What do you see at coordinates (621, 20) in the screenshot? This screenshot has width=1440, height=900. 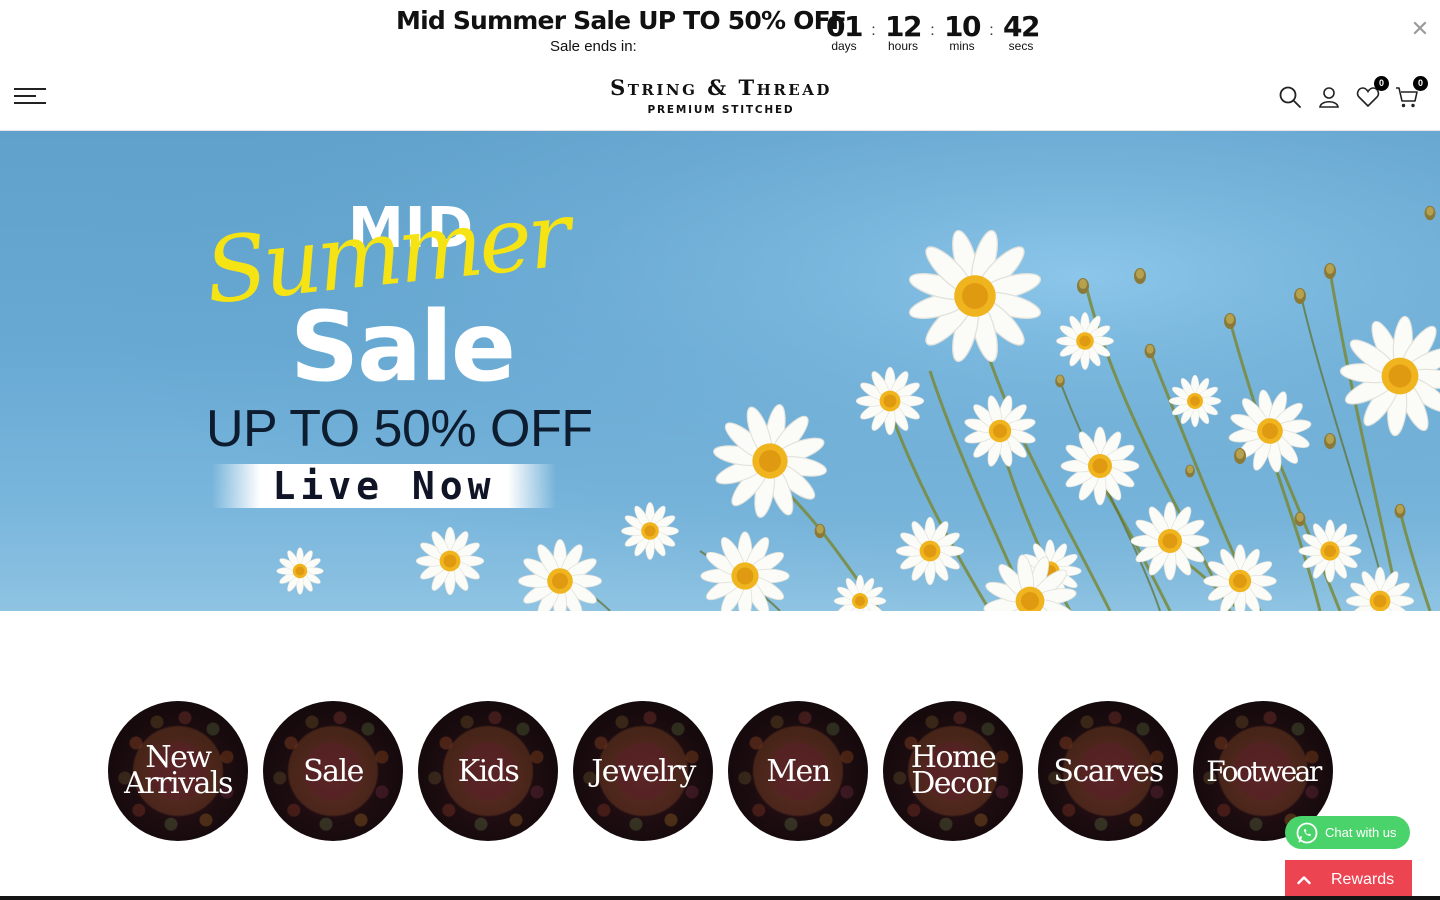 I see `announcement-title: Mid Summer Sale UP TO 50% OFF` at bounding box center [621, 20].